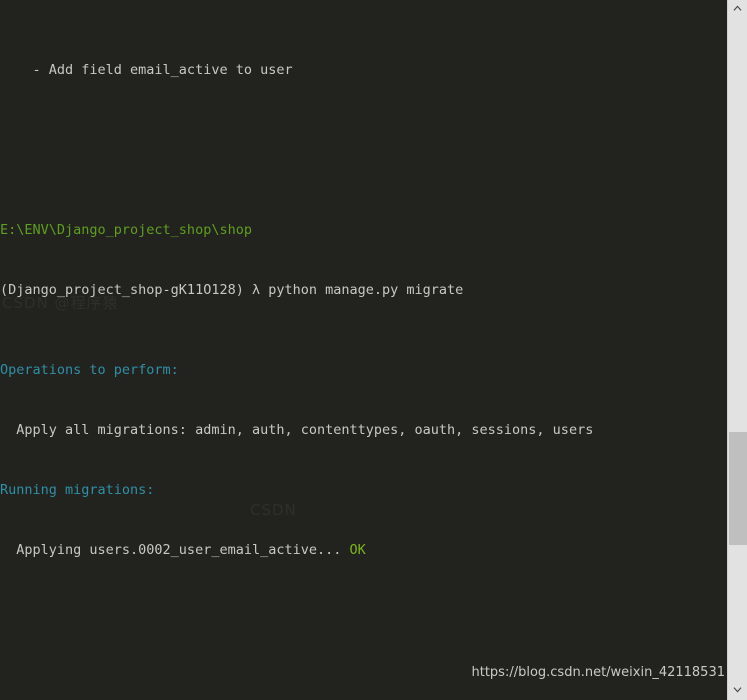 The height and width of the screenshot is (700, 747). What do you see at coordinates (77, 490) in the screenshot?
I see `running-migrations-text: Running migrations:` at bounding box center [77, 490].